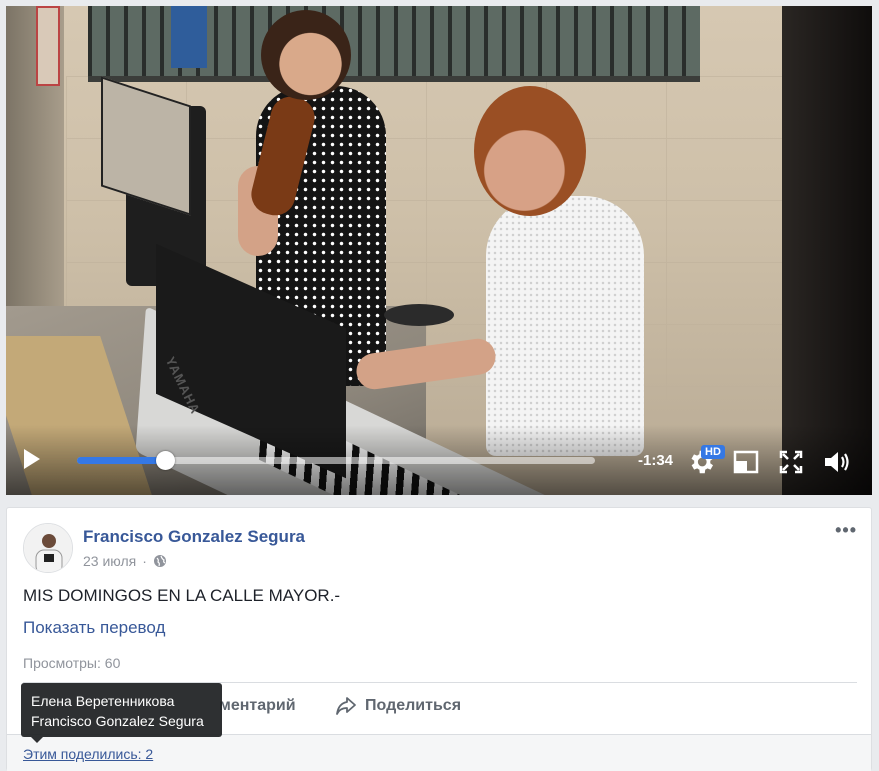  Describe the element at coordinates (194, 537) in the screenshot. I see `post-author-name: Francisco Gonzalez Segura` at that location.